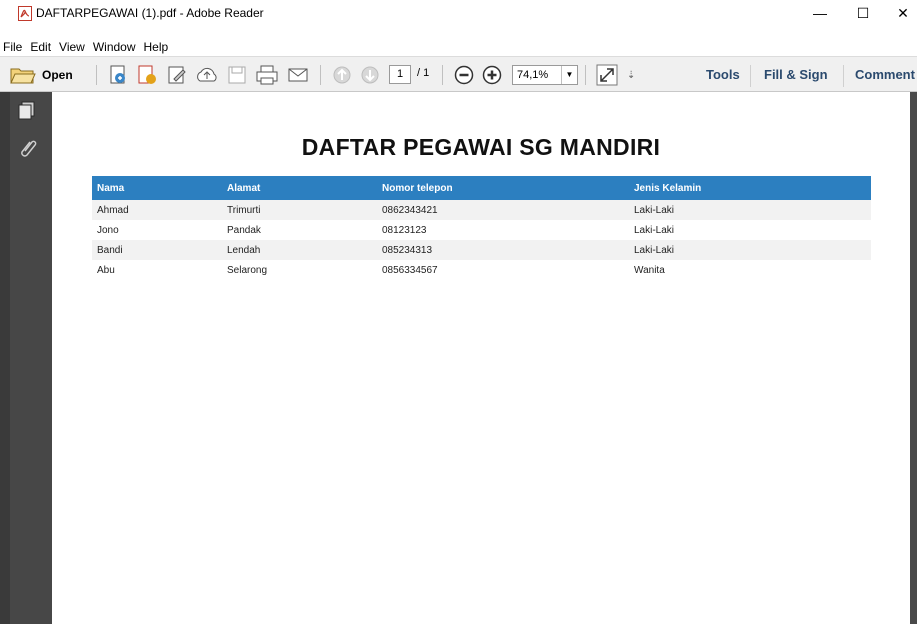 The image size is (917, 624). What do you see at coordinates (40, 47) in the screenshot?
I see `menu-edit: Edit` at bounding box center [40, 47].